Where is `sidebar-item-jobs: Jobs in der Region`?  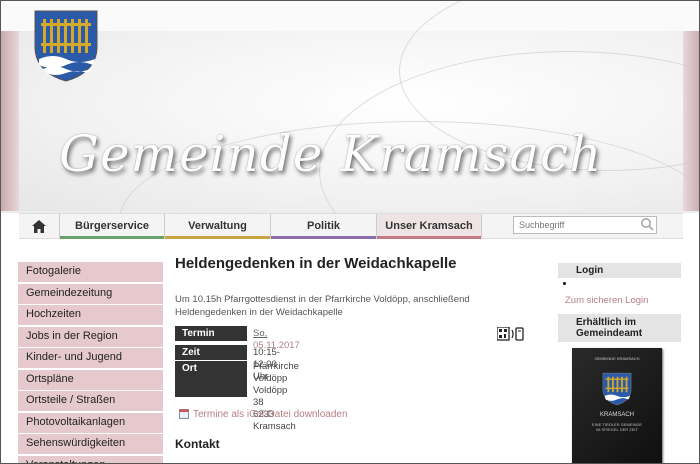 sidebar-item-jobs: Jobs in der Region is located at coordinates (90, 336).